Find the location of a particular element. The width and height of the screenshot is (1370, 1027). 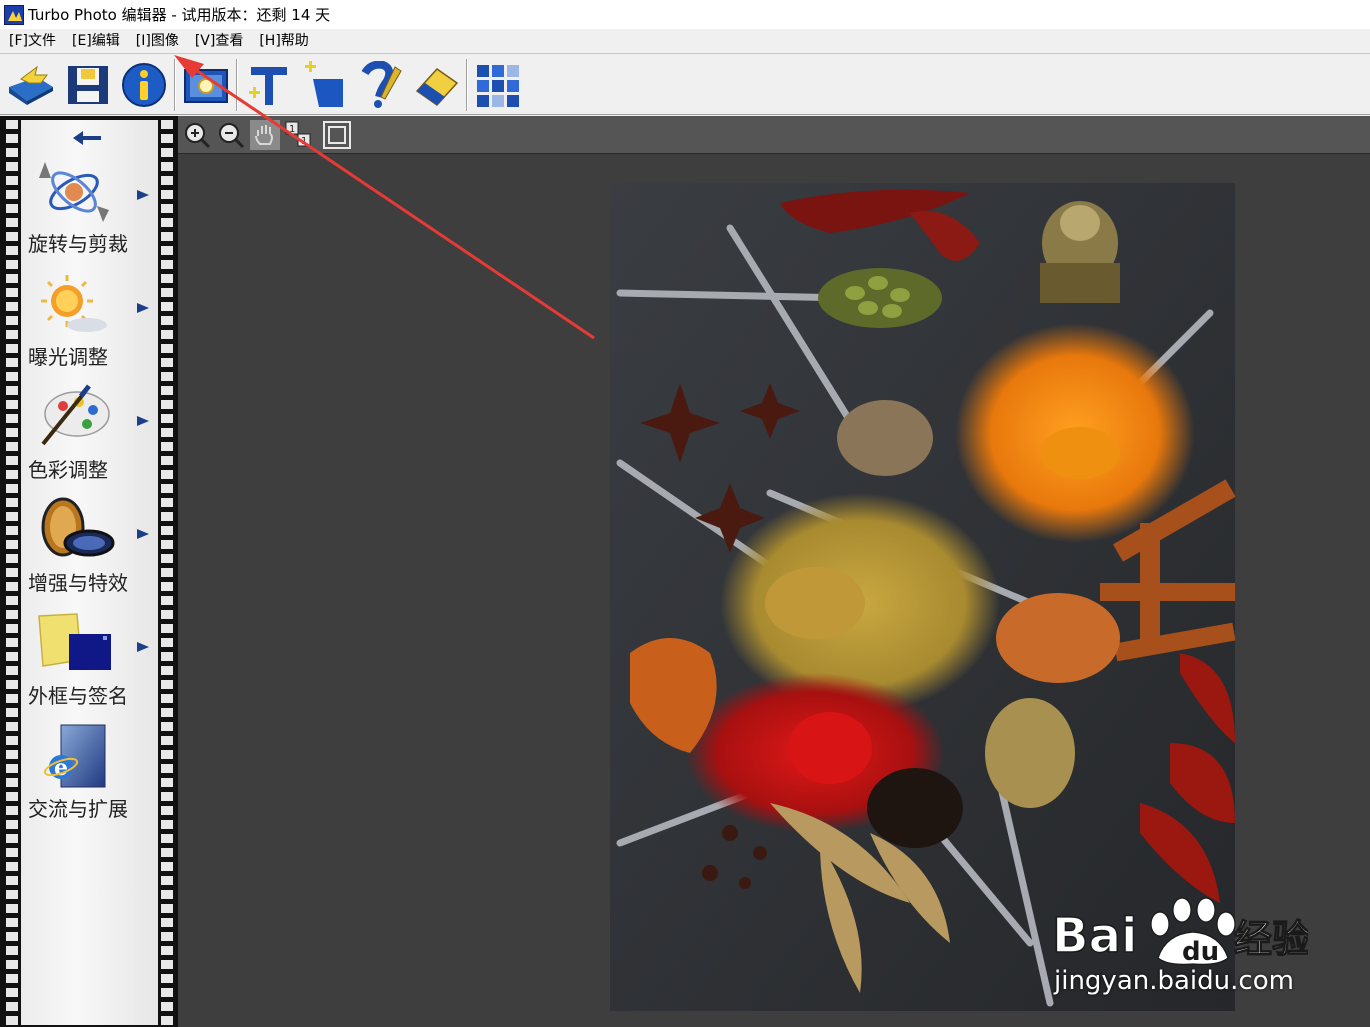

fit-window-icon is located at coordinates (337, 135).